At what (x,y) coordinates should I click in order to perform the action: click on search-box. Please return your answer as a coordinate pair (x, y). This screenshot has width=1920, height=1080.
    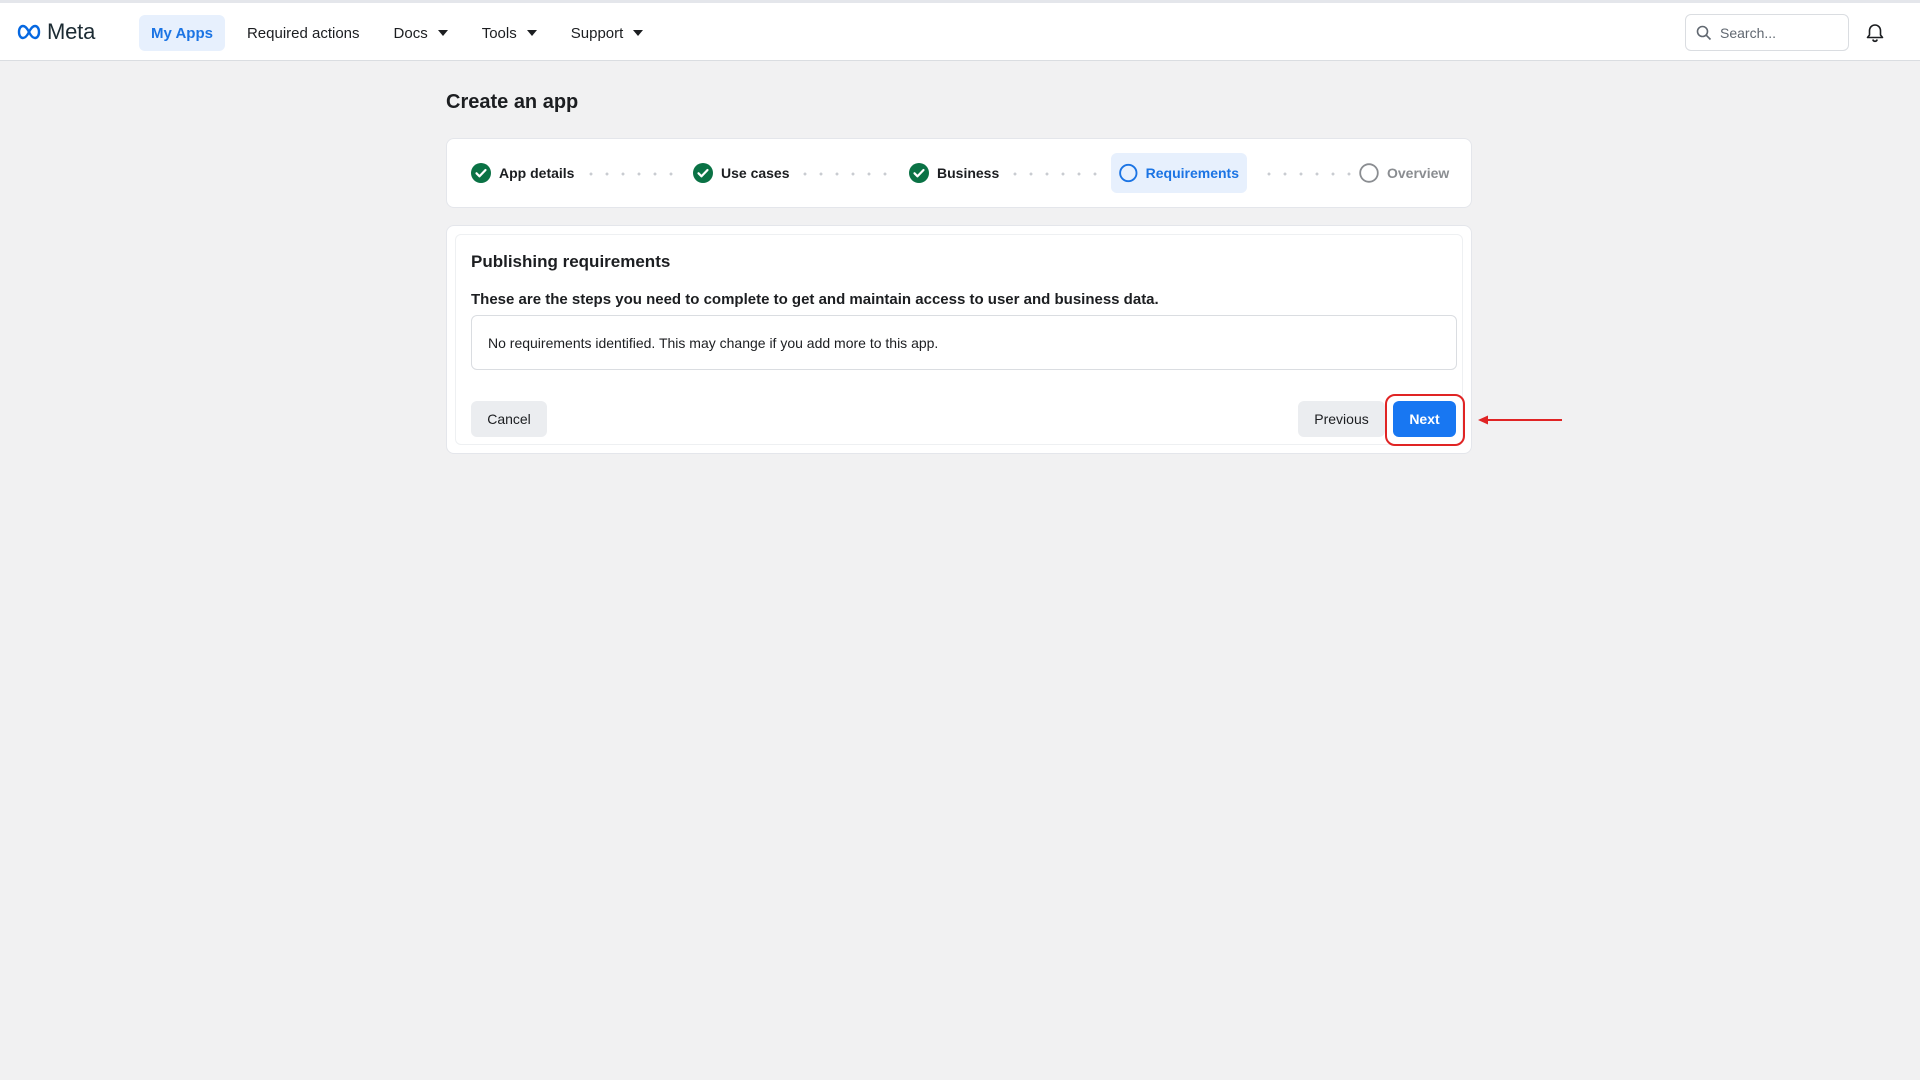
    Looking at the image, I should click on (1767, 32).